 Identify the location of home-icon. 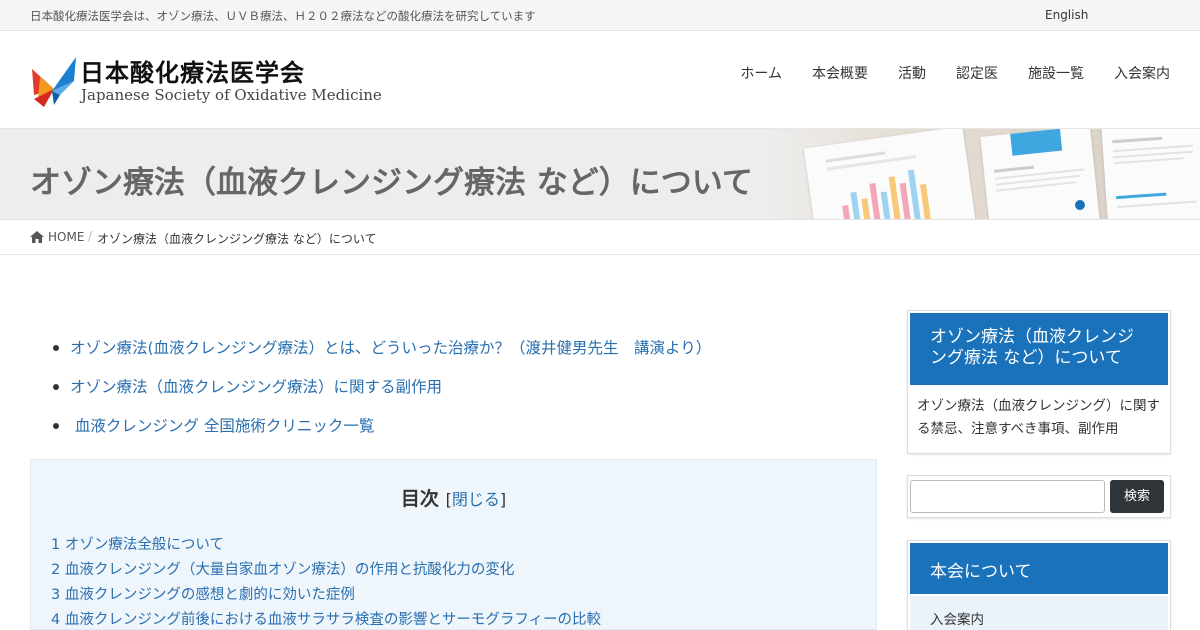
(37, 237).